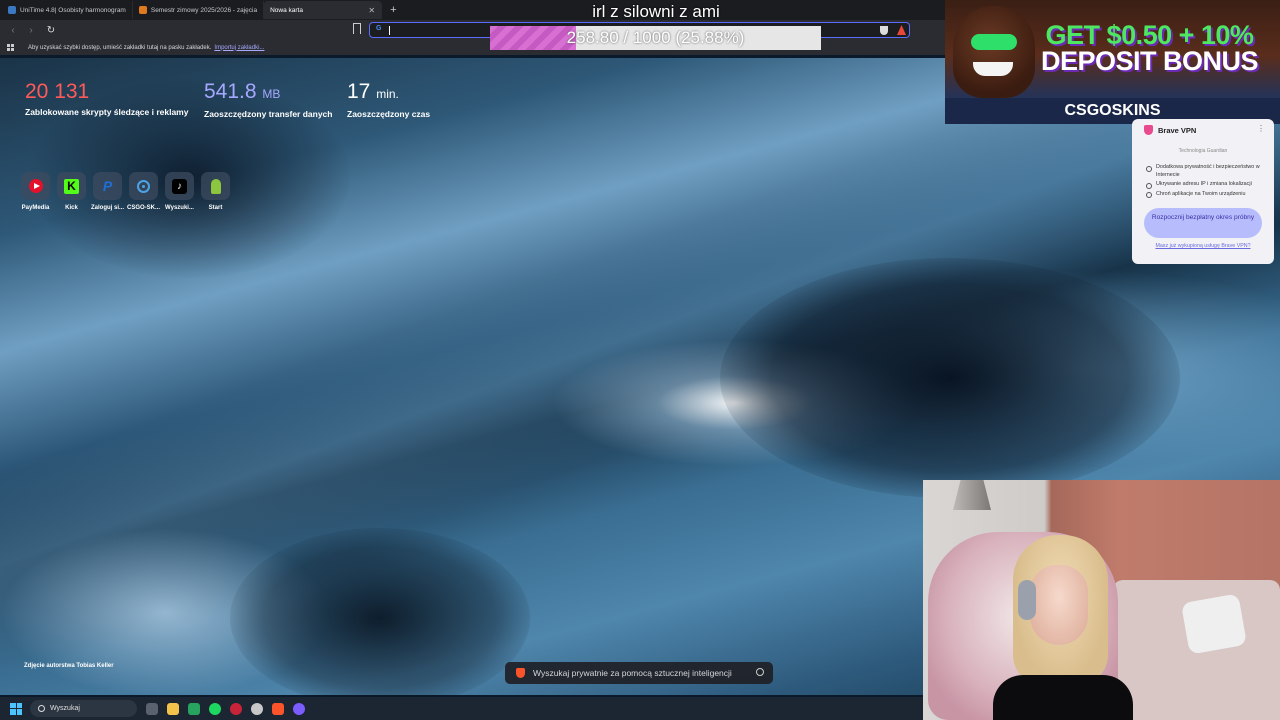  Describe the element at coordinates (1261, 128) in the screenshot. I see `more-options-icon: ⋮` at that location.